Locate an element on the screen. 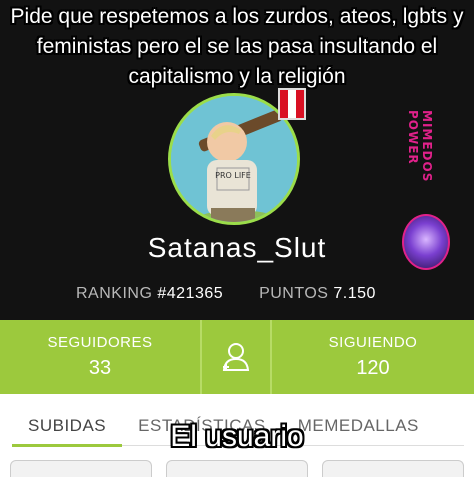  avatar-sign-text: PRO LIFE is located at coordinates (233, 175).